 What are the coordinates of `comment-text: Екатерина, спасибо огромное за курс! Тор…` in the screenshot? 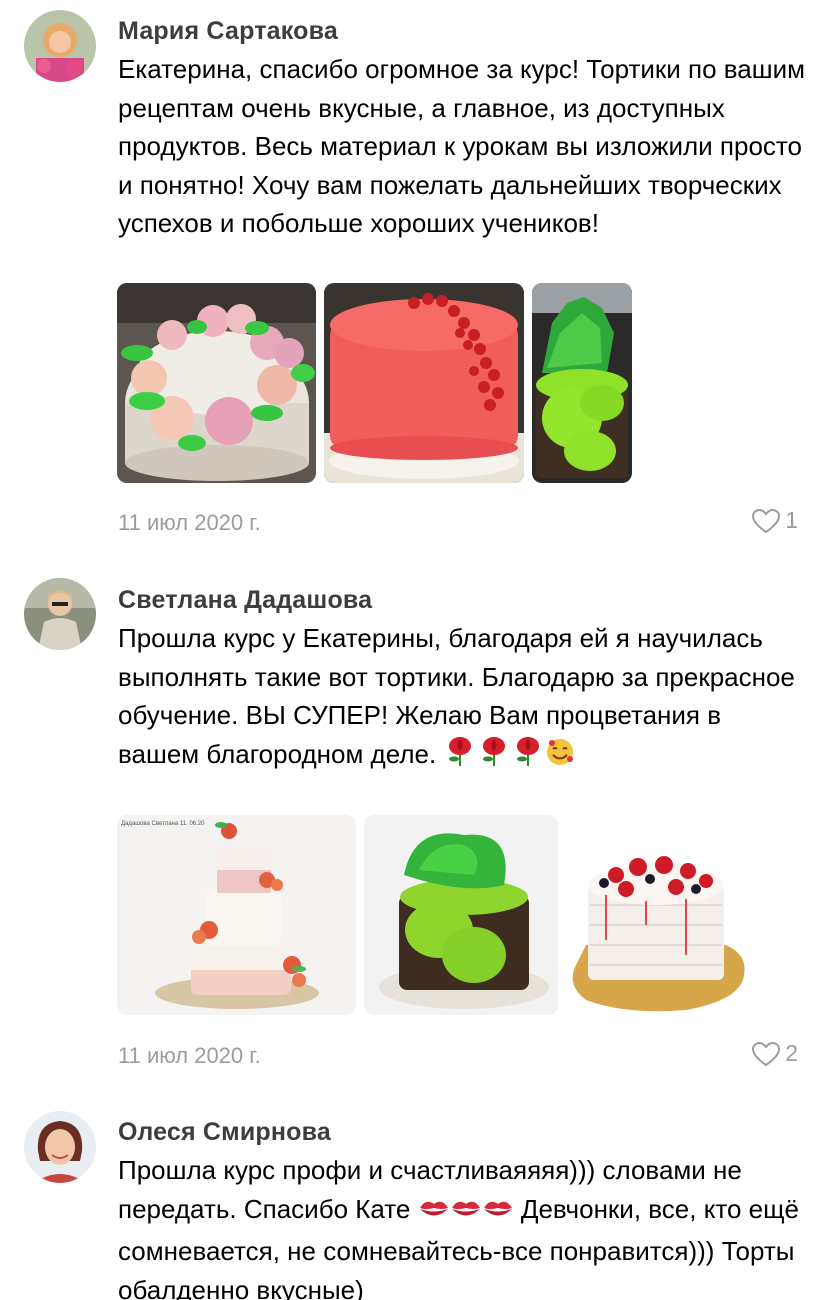 It's located at (462, 146).